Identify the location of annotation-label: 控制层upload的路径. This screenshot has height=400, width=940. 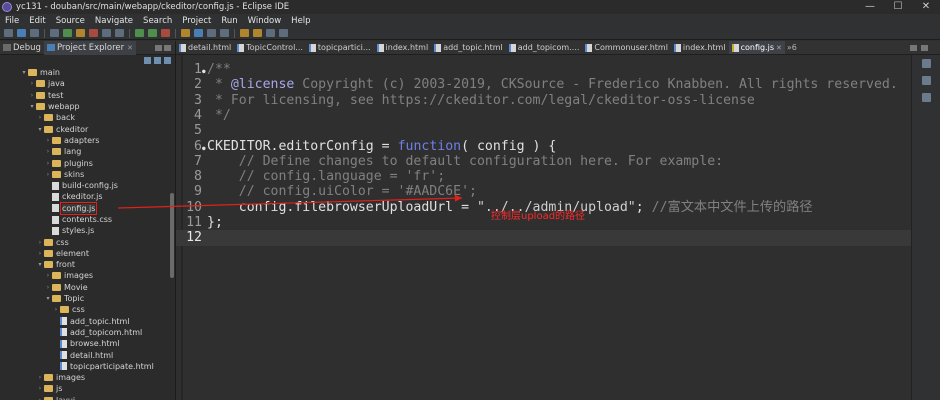
(538, 216).